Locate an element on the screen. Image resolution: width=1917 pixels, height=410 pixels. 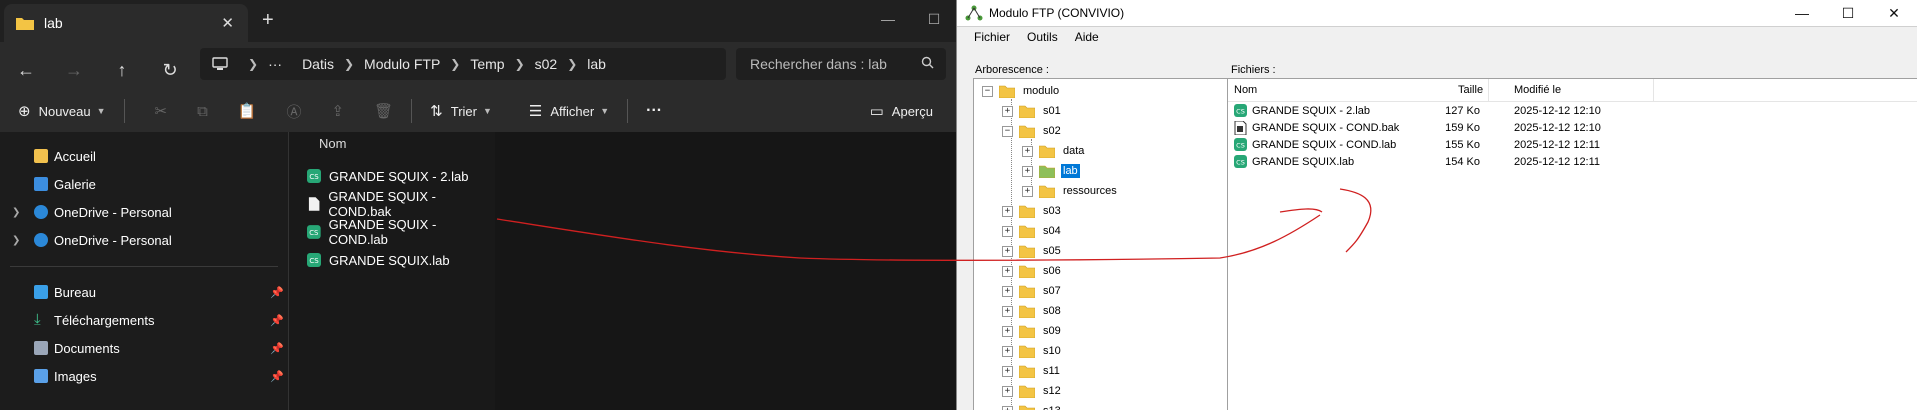
sidebar-item-images: Images 📌 is located at coordinates (144, 376).